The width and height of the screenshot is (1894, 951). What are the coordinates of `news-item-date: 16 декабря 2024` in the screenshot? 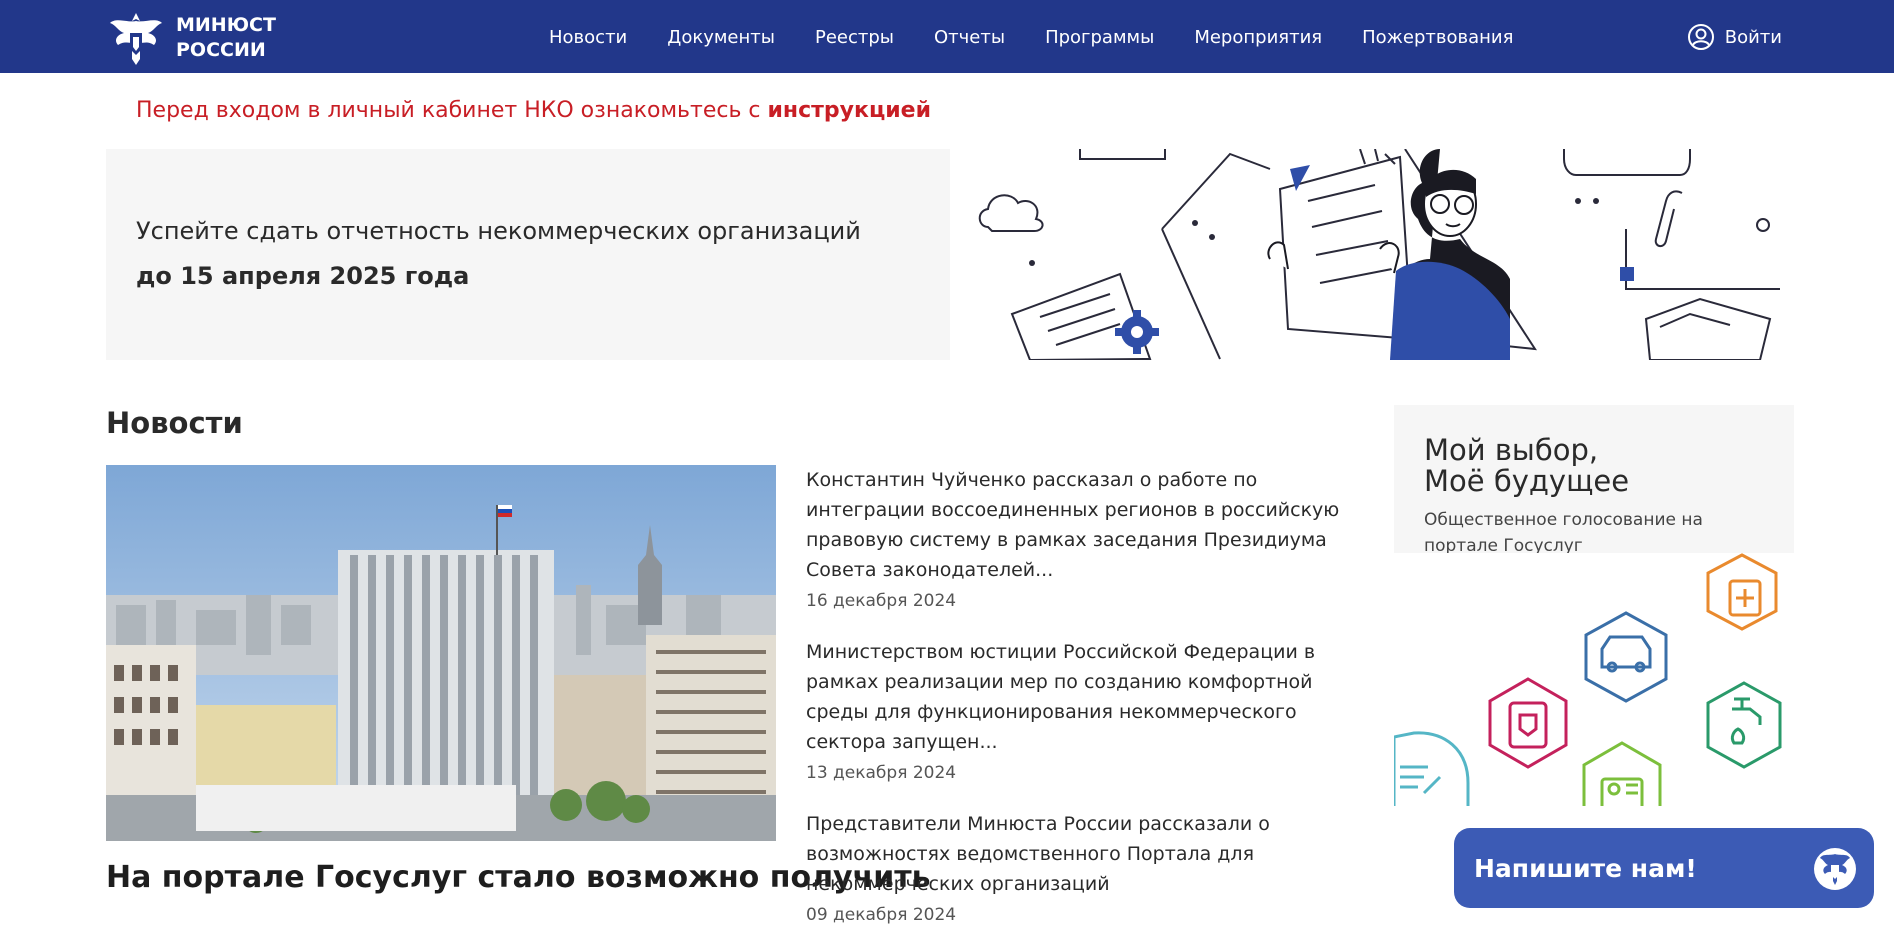 It's located at (881, 601).